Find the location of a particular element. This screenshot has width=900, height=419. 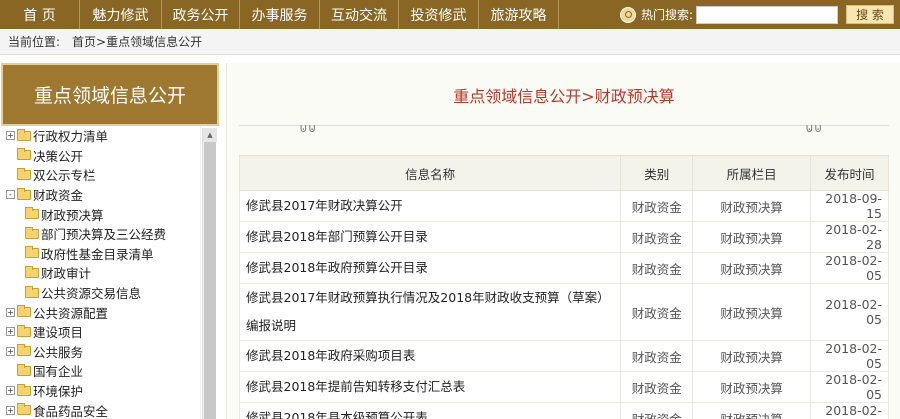

table-row: 修武县2017年财政决算公开 财政资金 财政预决算 2018-09-15 is located at coordinates (563, 206).